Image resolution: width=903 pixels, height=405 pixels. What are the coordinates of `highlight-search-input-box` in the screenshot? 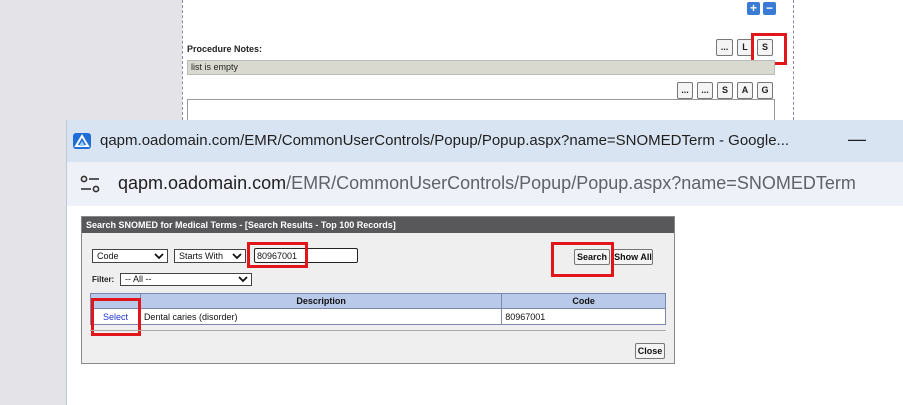 It's located at (277, 255).